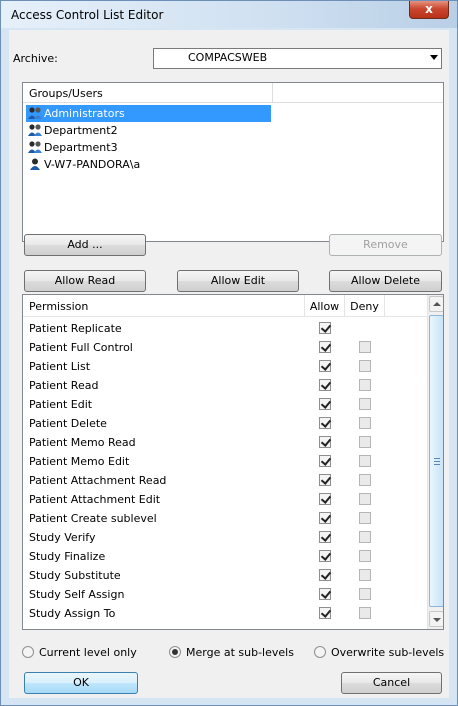 The height and width of the screenshot is (706, 458). What do you see at coordinates (81, 683) in the screenshot?
I see `ok-button: OK` at bounding box center [81, 683].